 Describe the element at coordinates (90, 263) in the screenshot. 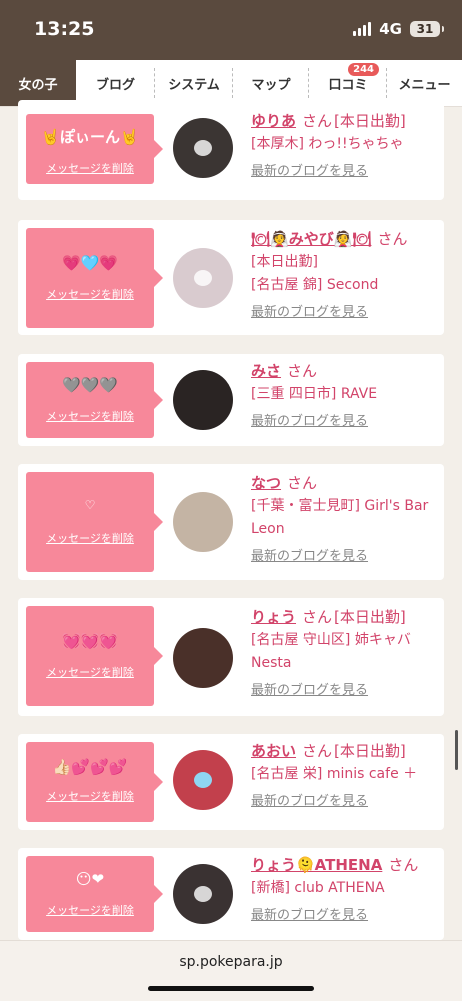

I see `message-text: 💗🩵💗` at that location.